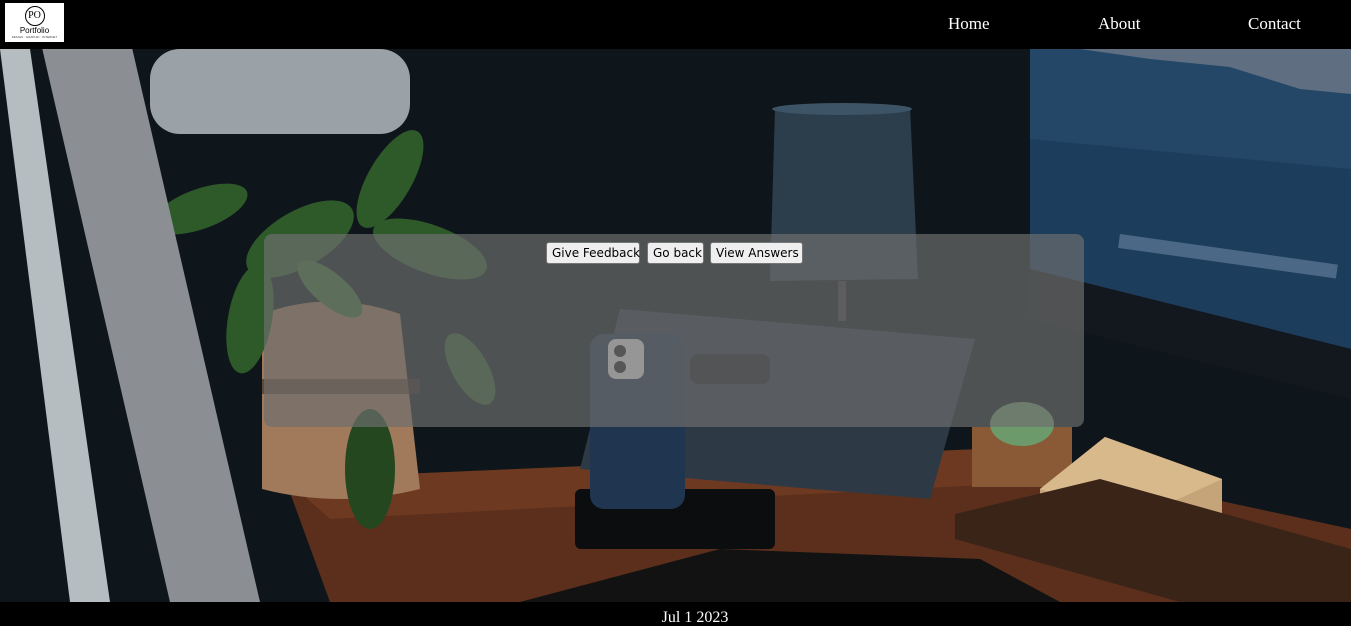 The width and height of the screenshot is (1351, 626). I want to click on logo-monogram: PO, so click(34, 16).